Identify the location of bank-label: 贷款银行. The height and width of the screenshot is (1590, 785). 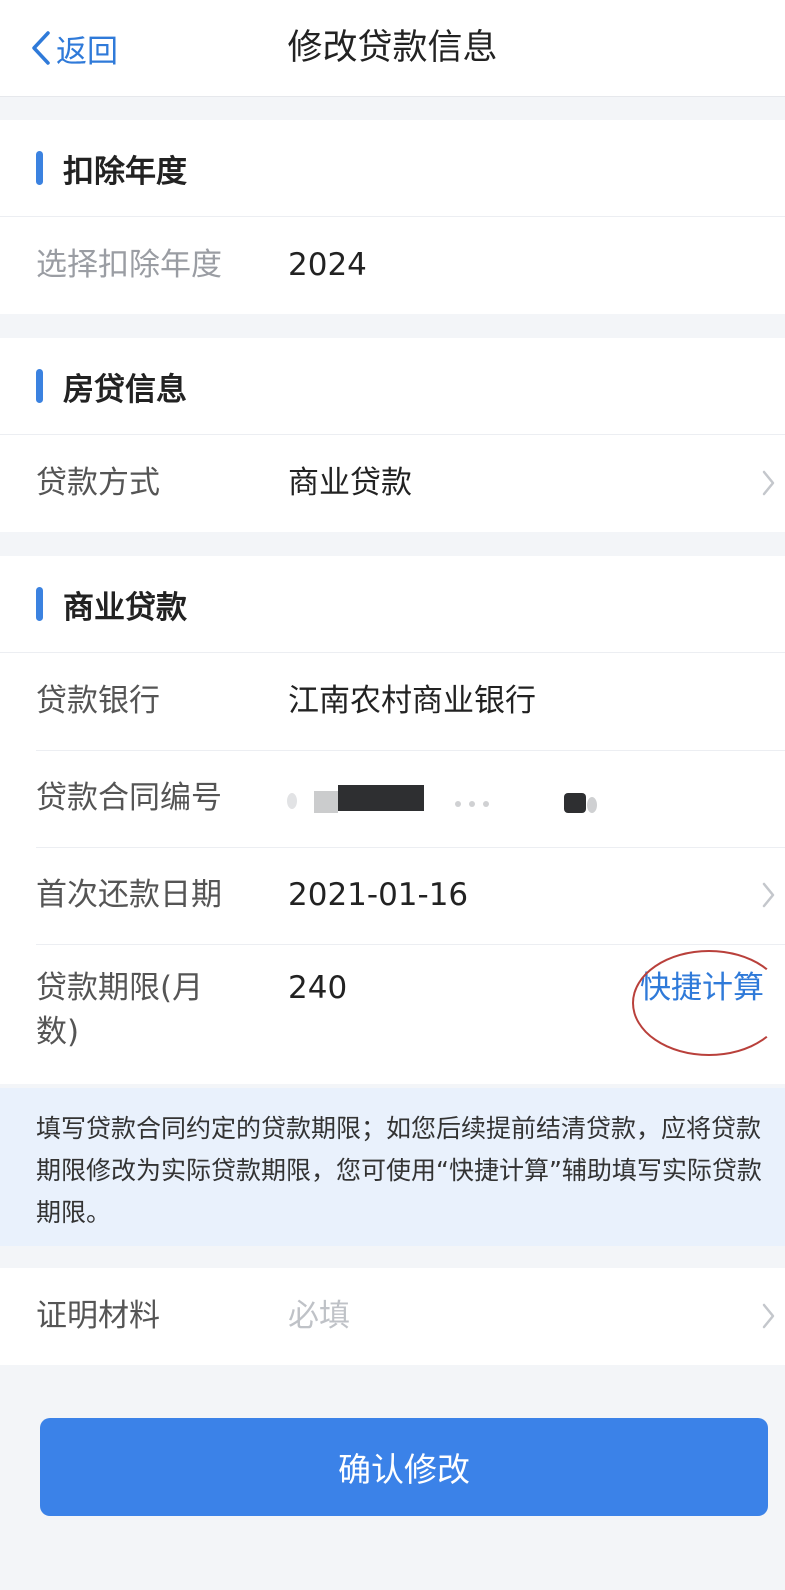
(98, 701).